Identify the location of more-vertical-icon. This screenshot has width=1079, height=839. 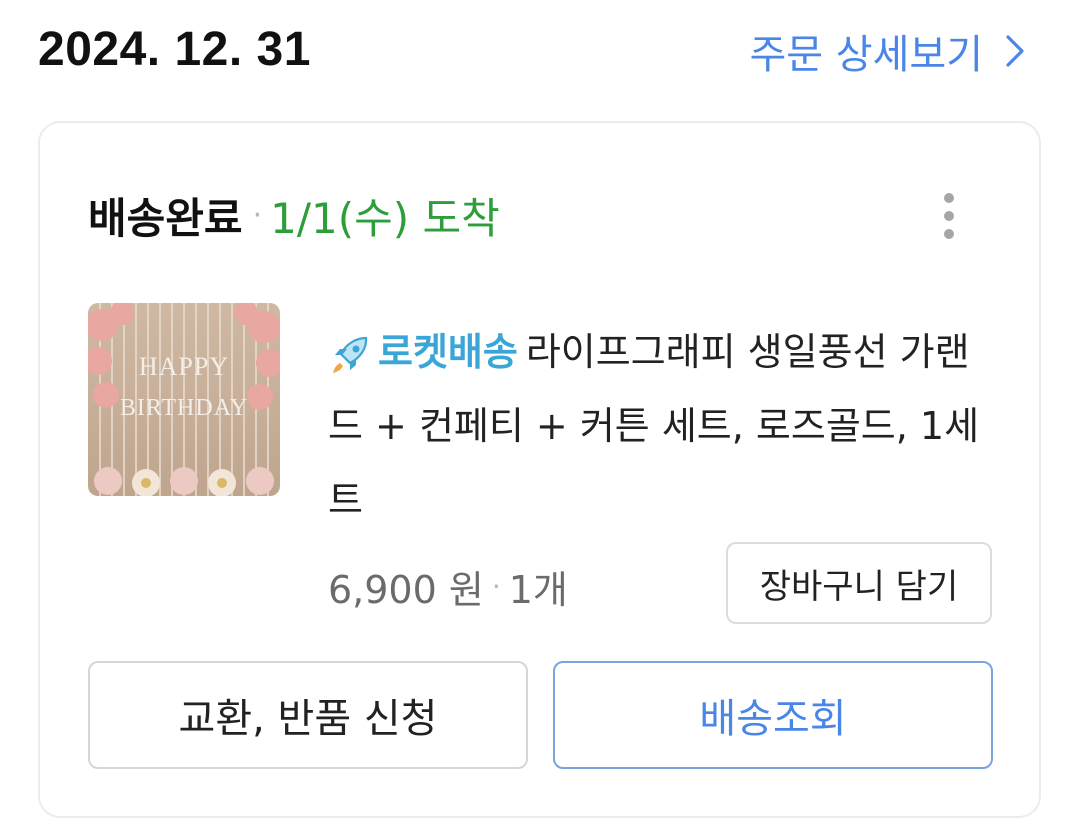
(949, 216).